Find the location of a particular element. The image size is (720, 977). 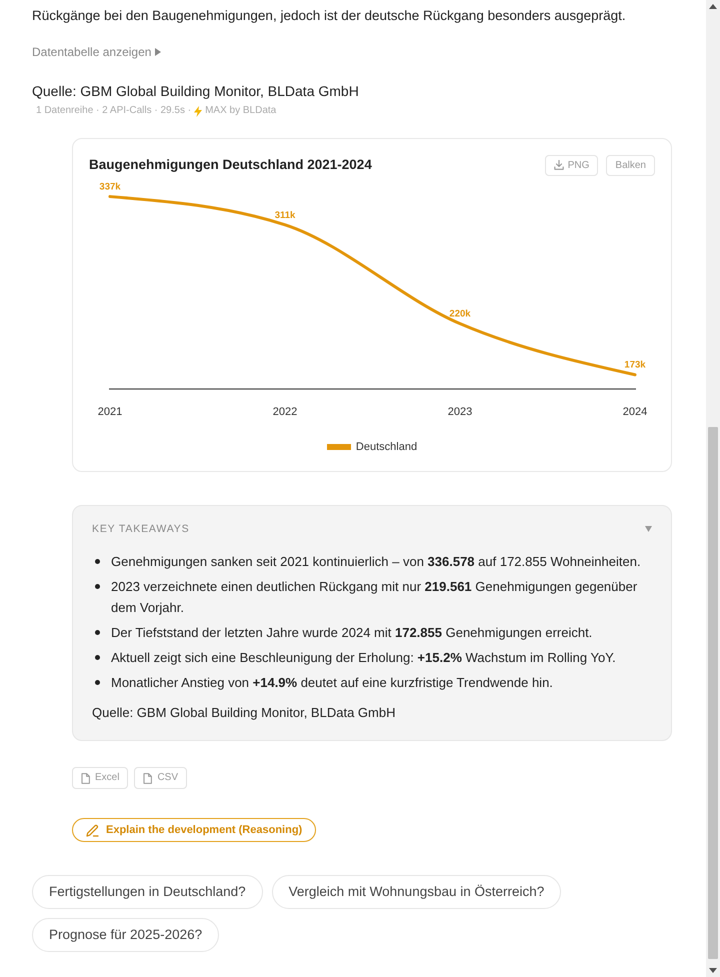

download-icon is located at coordinates (559, 165).